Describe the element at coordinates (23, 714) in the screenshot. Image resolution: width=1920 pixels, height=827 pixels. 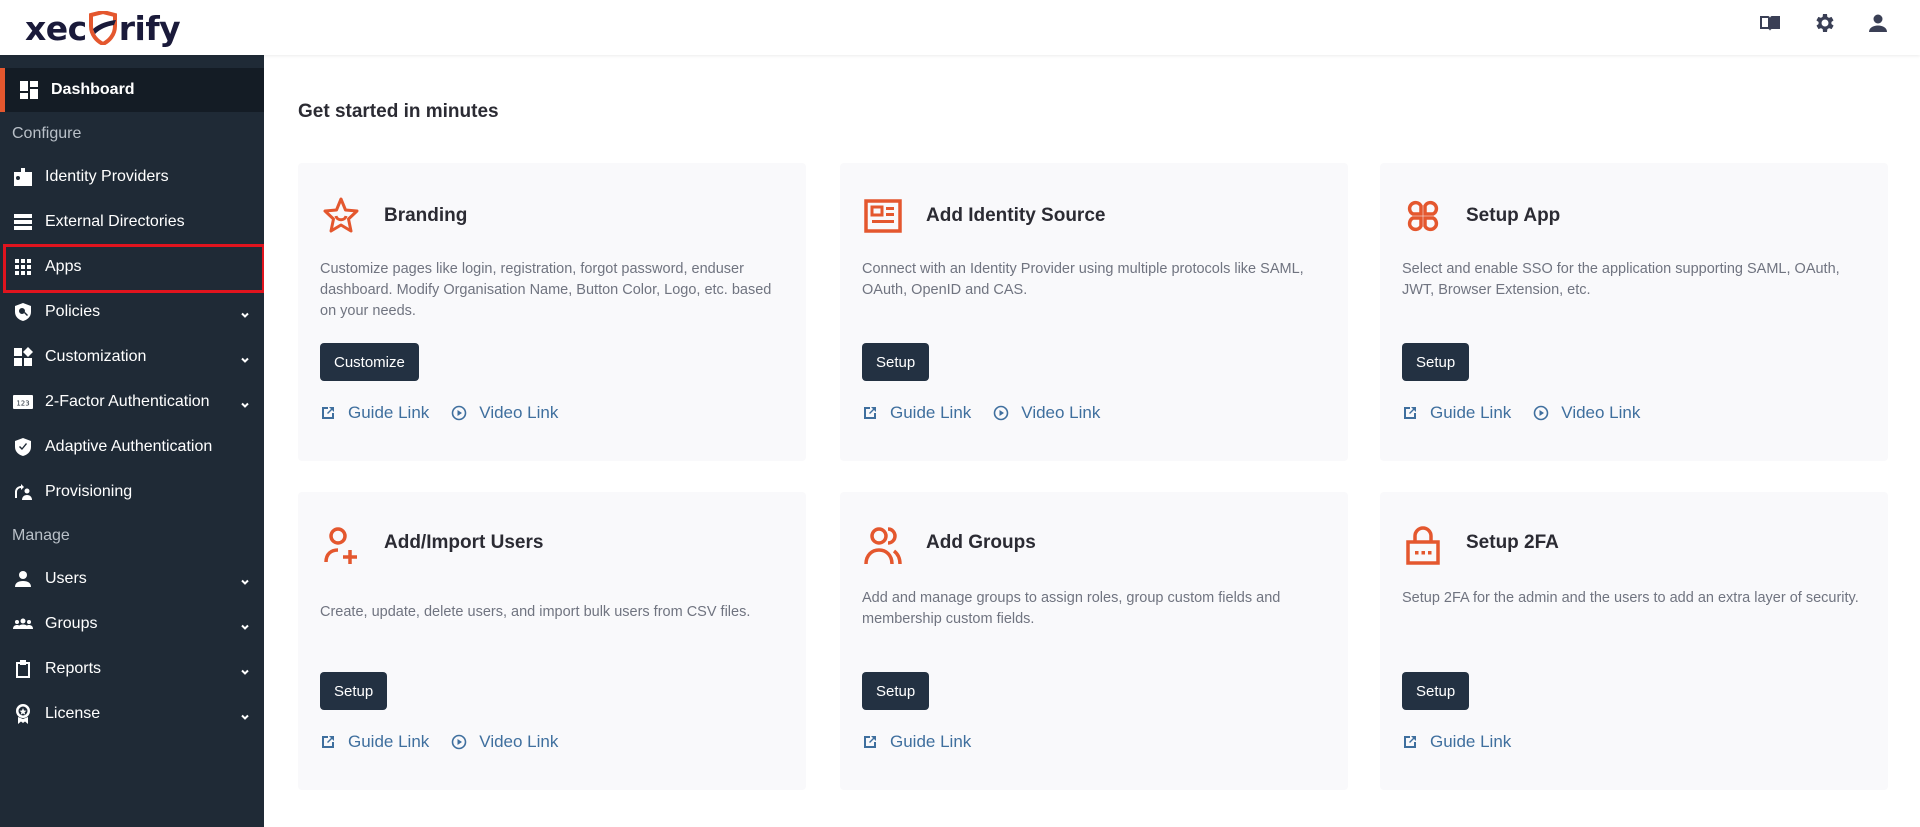
I see `award-icon` at that location.